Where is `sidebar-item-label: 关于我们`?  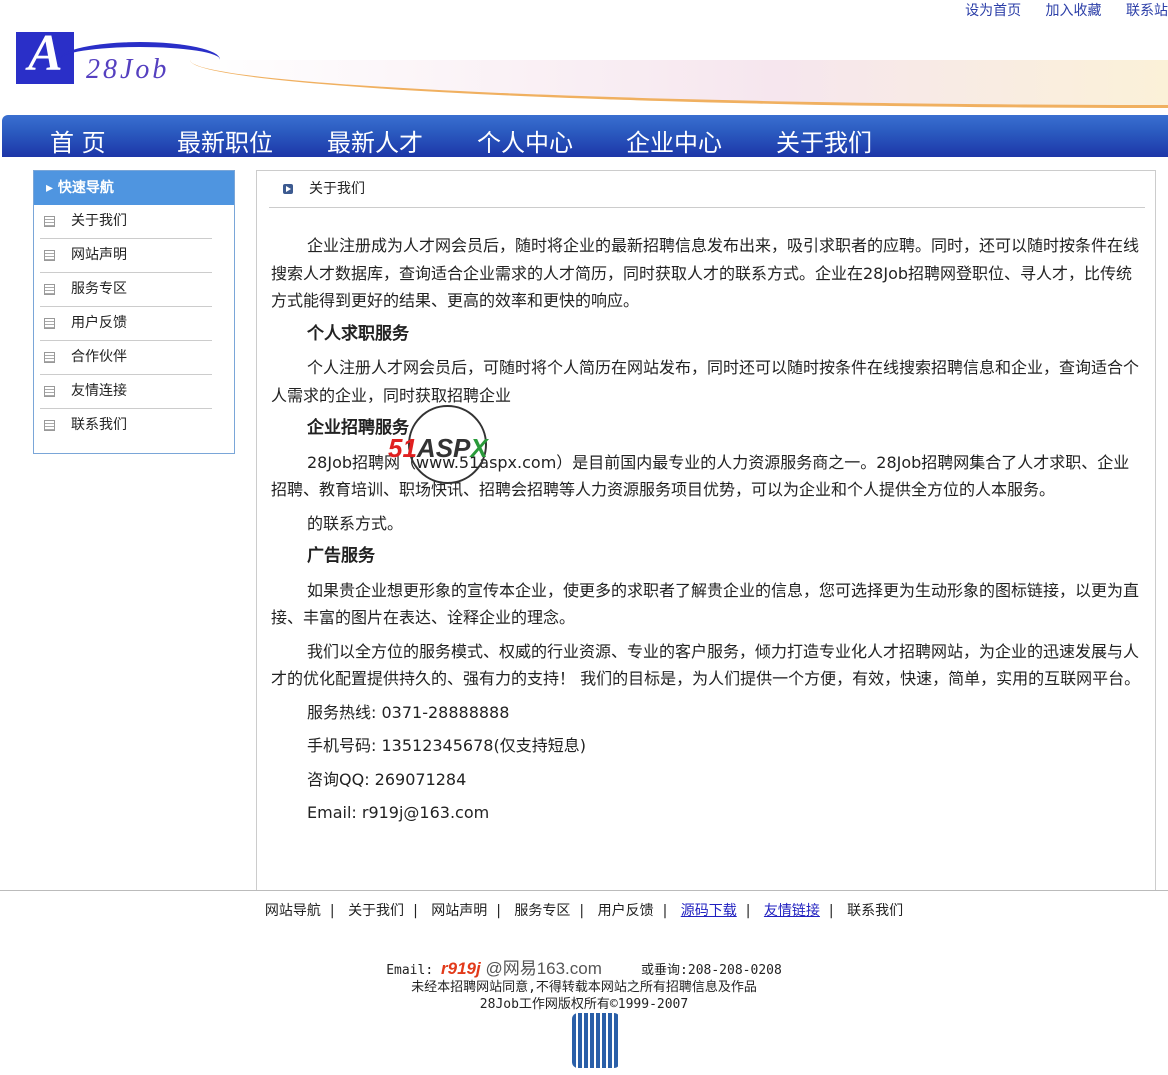 sidebar-item-label: 关于我们 is located at coordinates (99, 221).